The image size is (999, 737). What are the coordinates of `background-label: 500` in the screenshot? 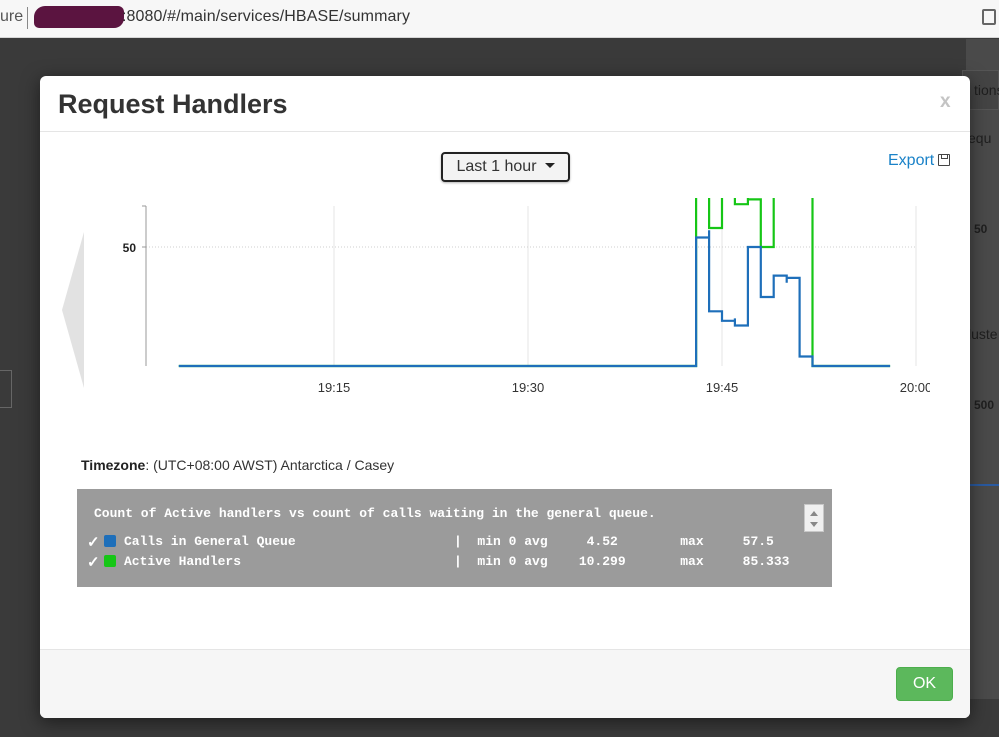 It's located at (984, 405).